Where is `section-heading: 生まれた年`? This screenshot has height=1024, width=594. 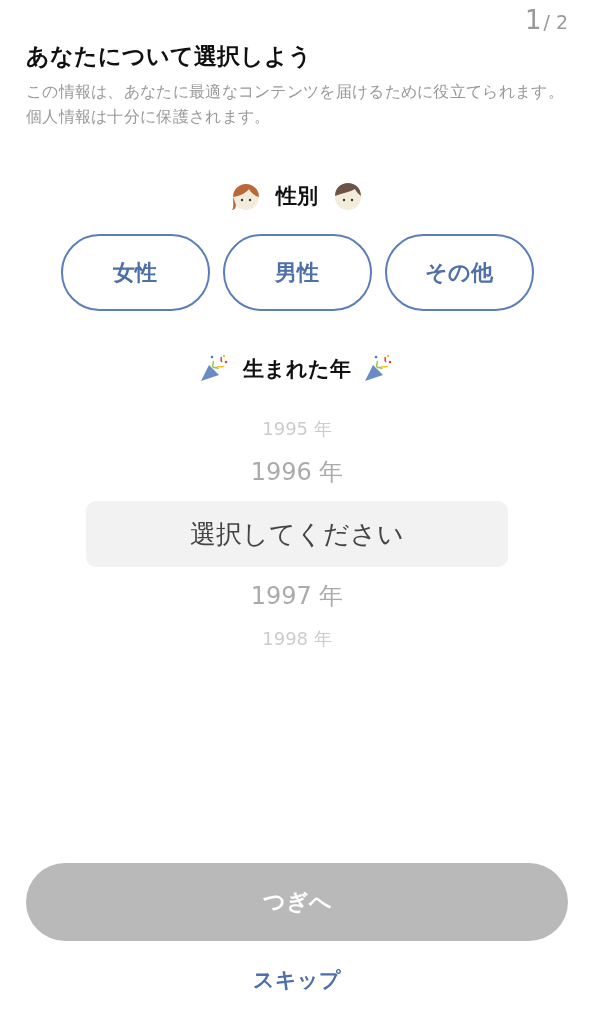 section-heading: 生まれた年 is located at coordinates (297, 369).